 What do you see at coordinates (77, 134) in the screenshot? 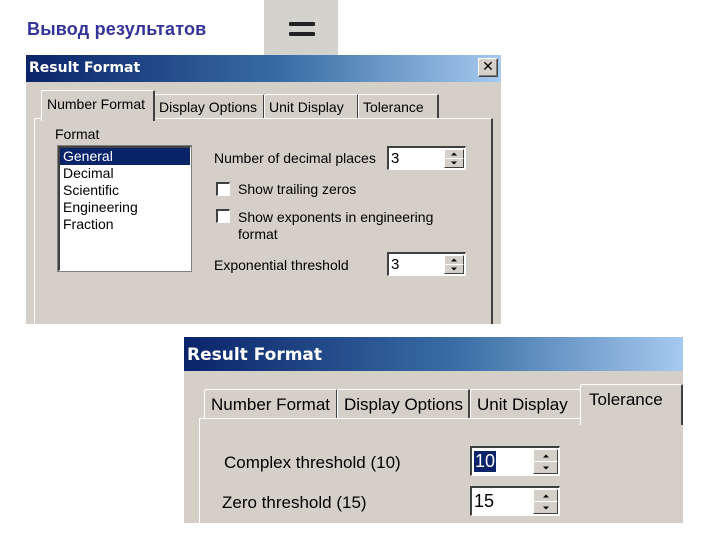
I see `format-label: Format` at bounding box center [77, 134].